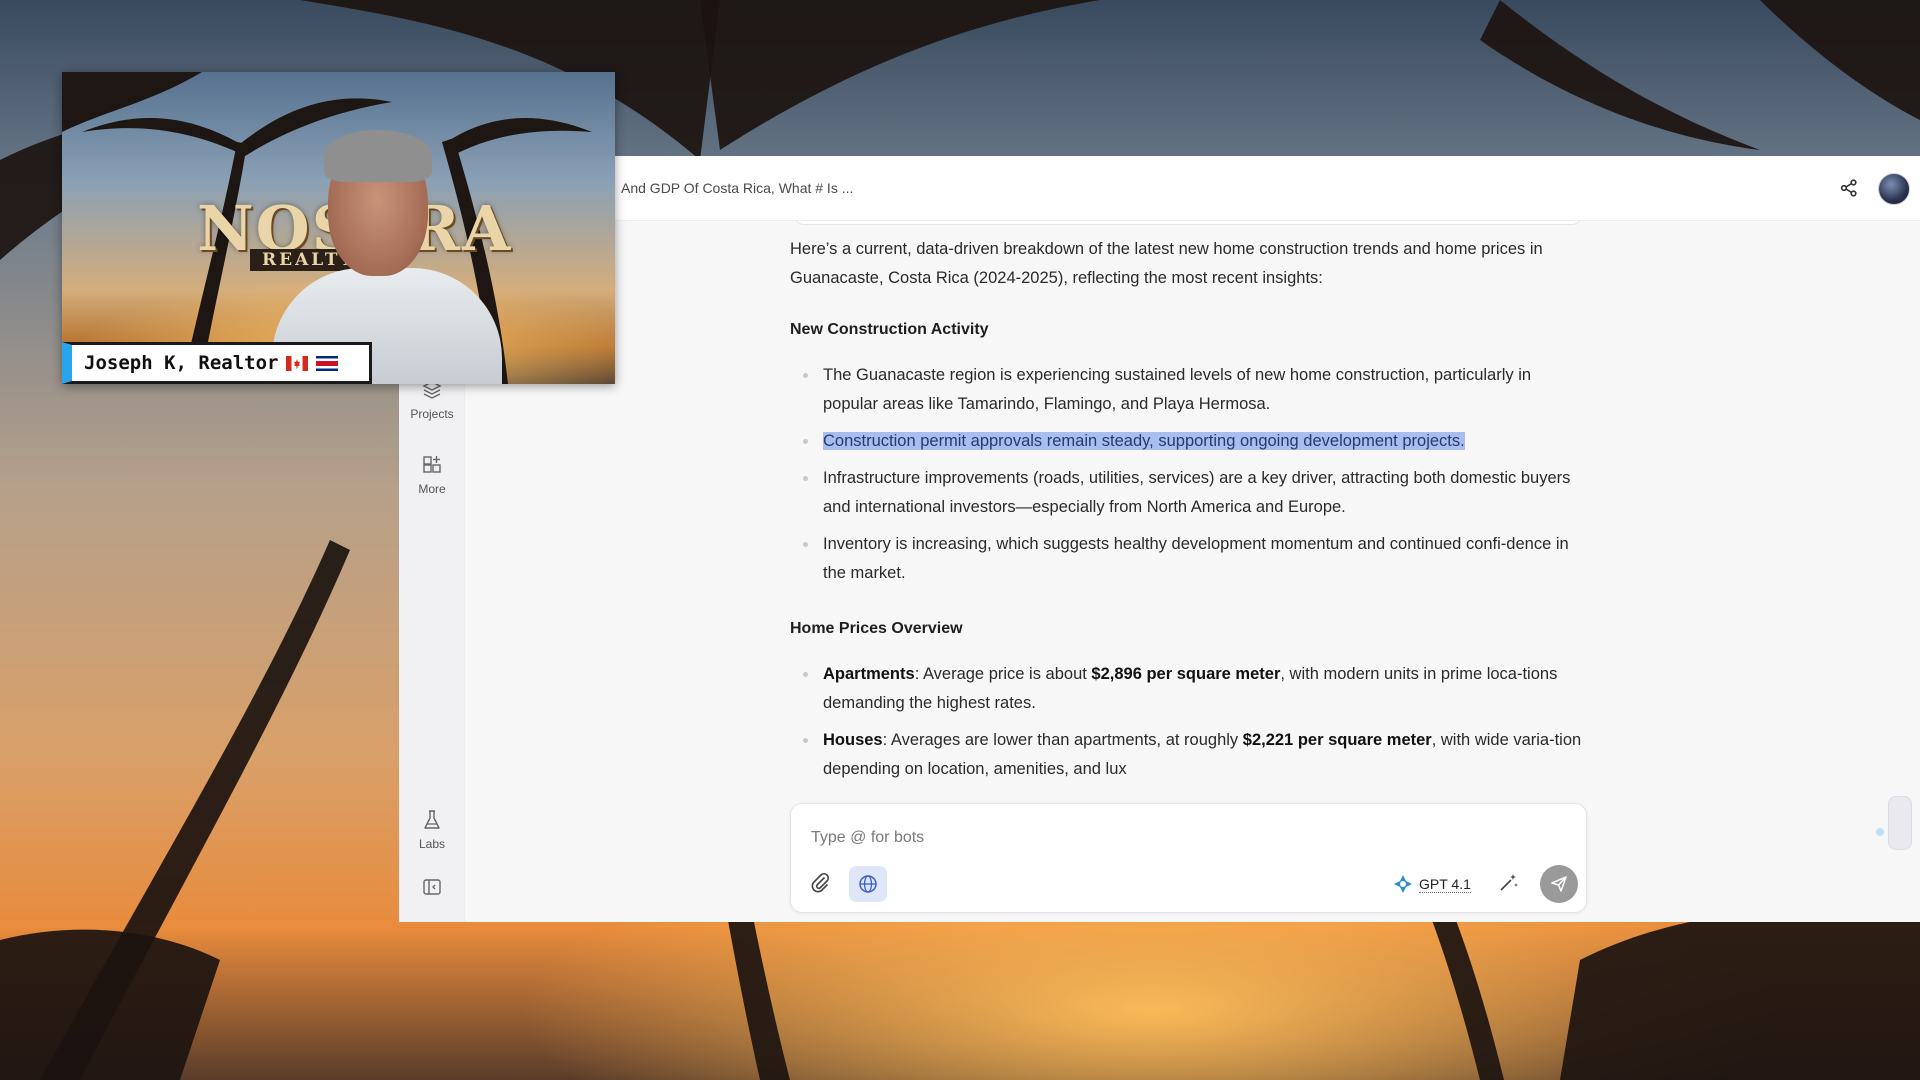  I want to click on model-selector: GPT 4.1, so click(1432, 884).